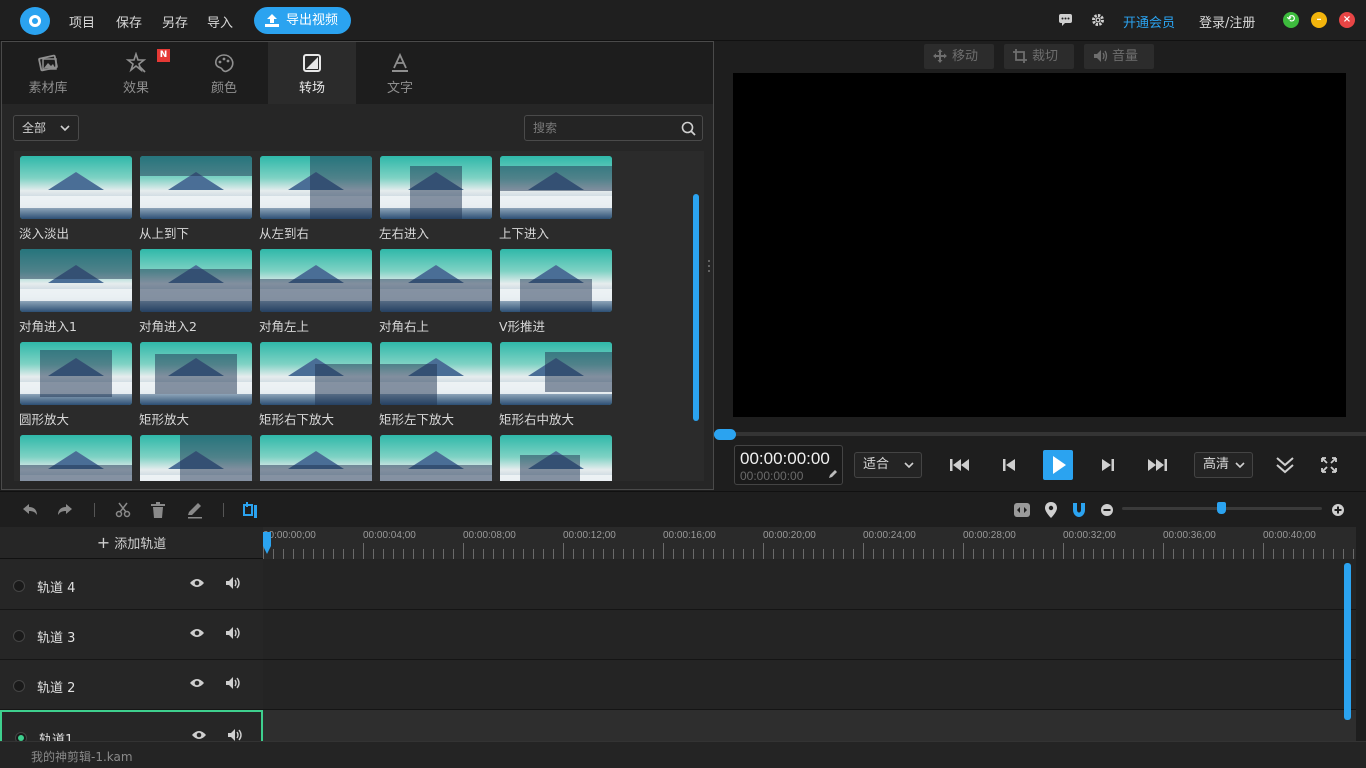  I want to click on volume-button: 音量, so click(1119, 56).